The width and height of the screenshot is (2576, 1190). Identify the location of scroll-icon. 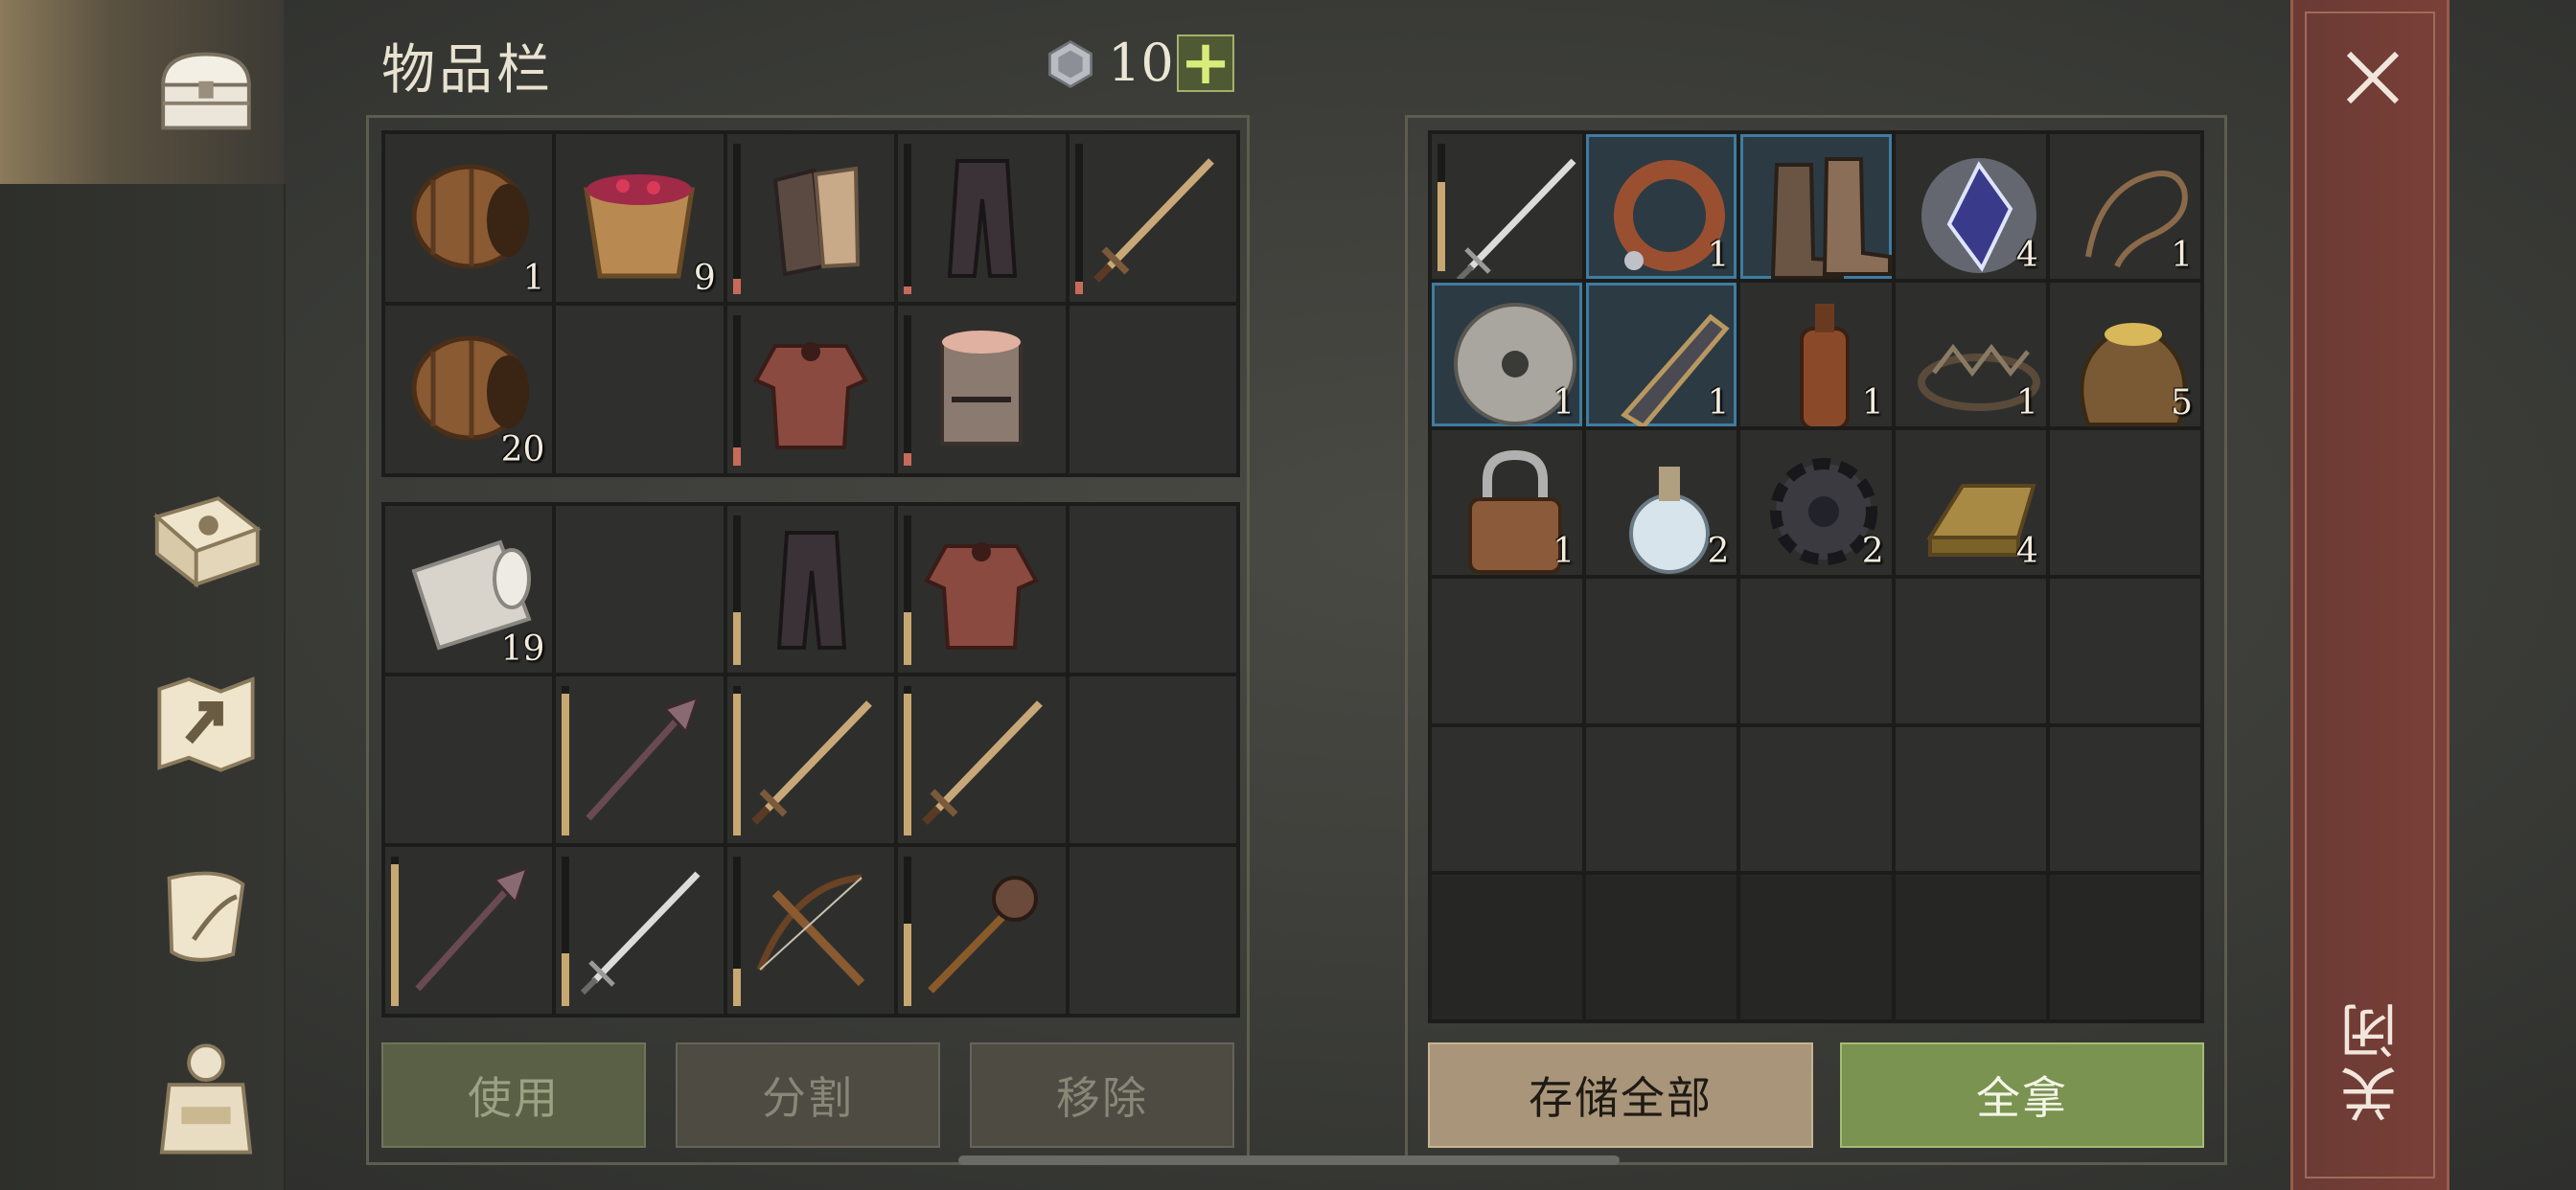
(206, 915).